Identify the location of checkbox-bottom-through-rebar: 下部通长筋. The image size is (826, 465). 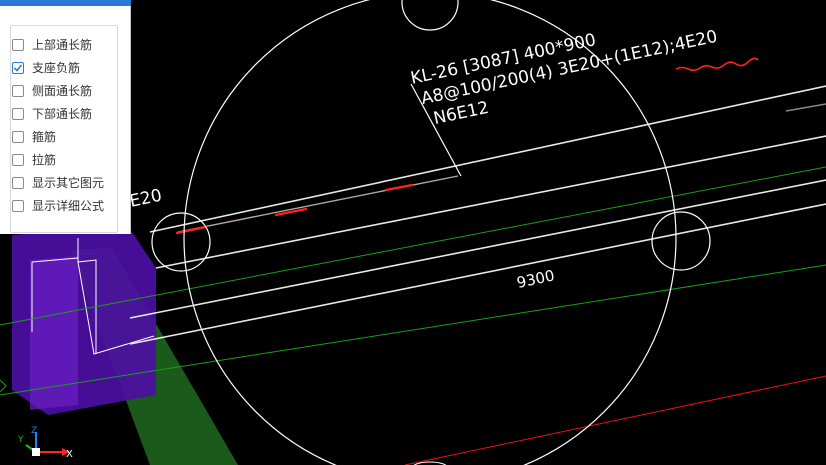
(64, 113).